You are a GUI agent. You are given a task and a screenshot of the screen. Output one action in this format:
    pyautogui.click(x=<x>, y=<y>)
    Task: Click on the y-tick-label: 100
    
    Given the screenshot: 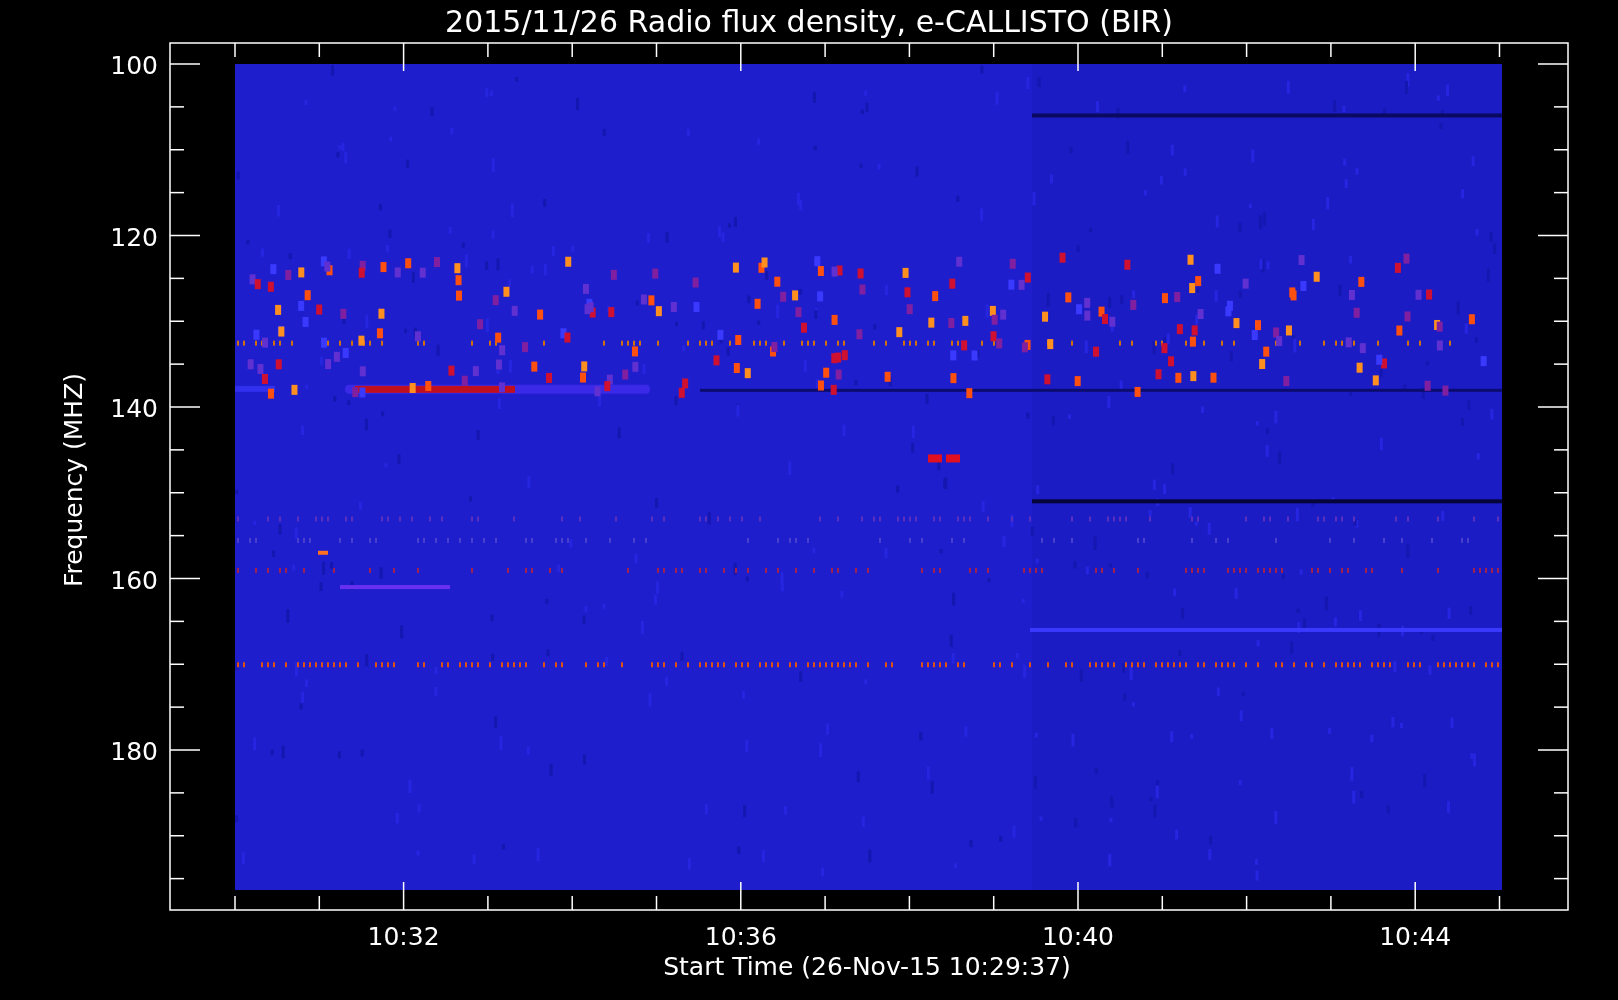 What is the action you would take?
    pyautogui.click(x=134, y=65)
    